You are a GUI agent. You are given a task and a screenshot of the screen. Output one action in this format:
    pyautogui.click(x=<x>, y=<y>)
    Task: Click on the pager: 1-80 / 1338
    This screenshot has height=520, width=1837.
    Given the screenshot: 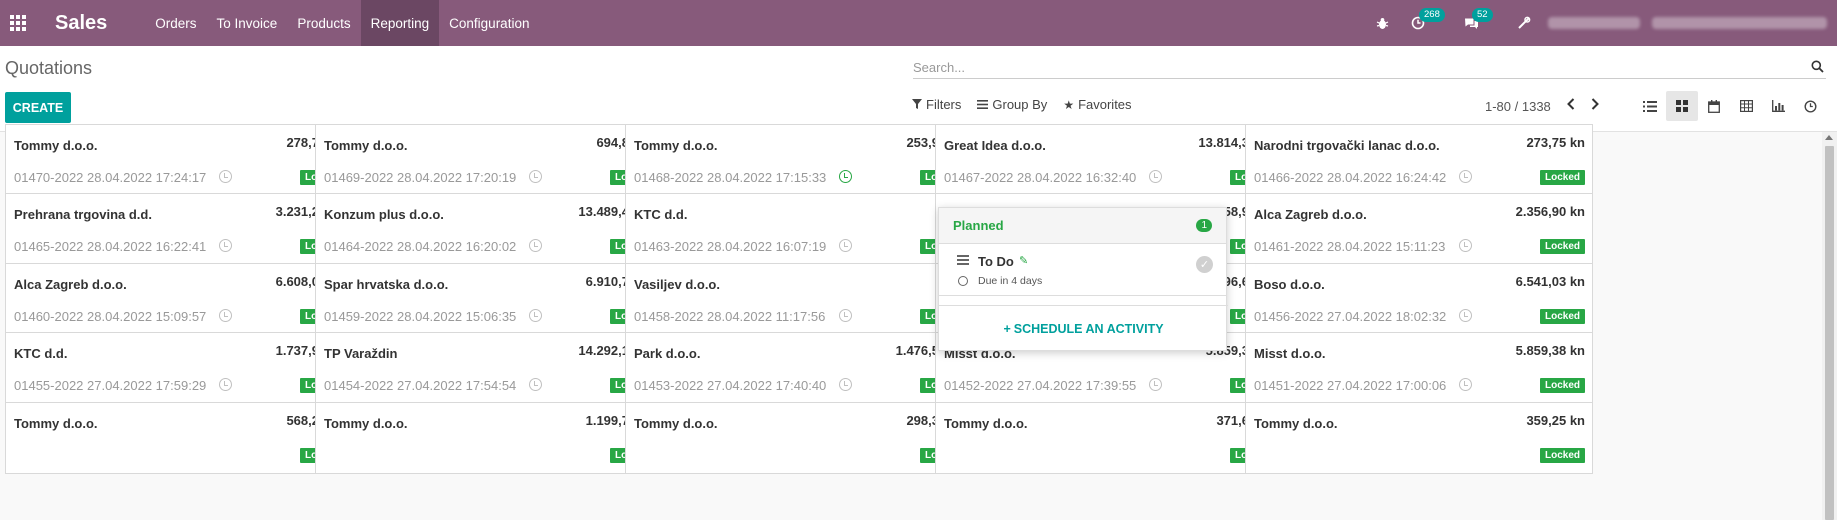 What is the action you would take?
    pyautogui.click(x=1542, y=106)
    